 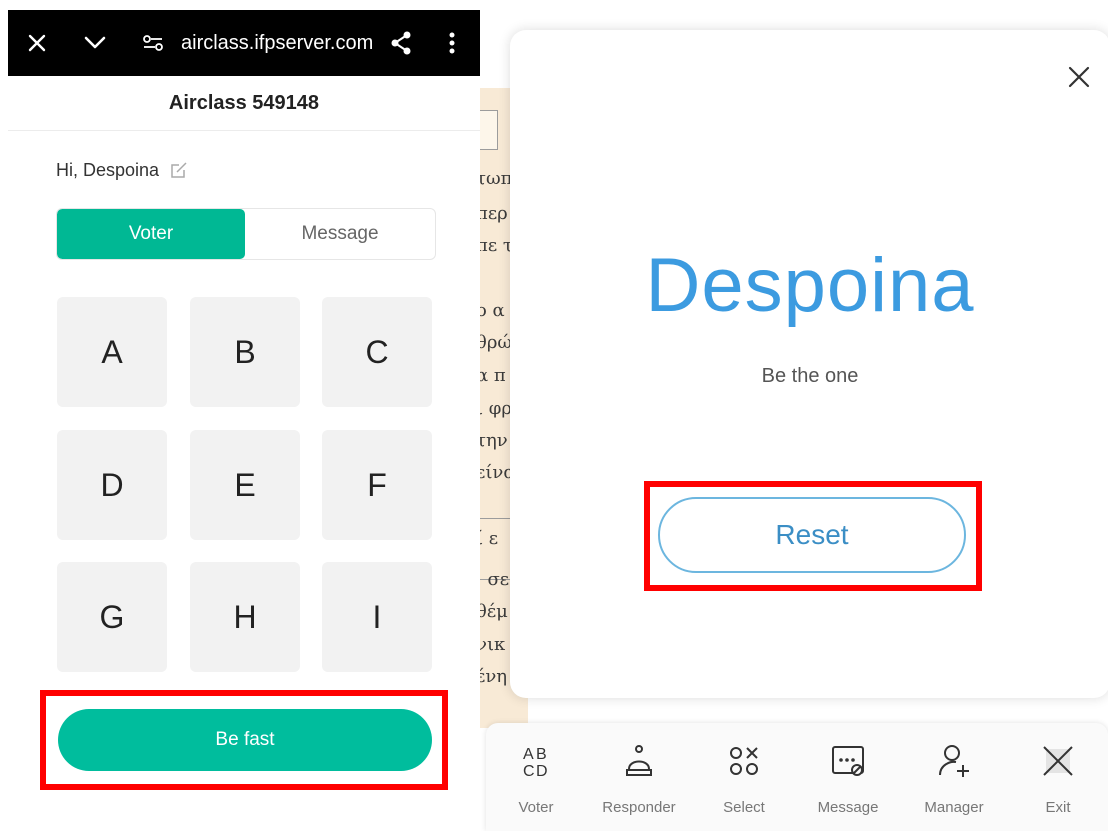 I want to click on document-text-fragment: την, so click(x=494, y=440).